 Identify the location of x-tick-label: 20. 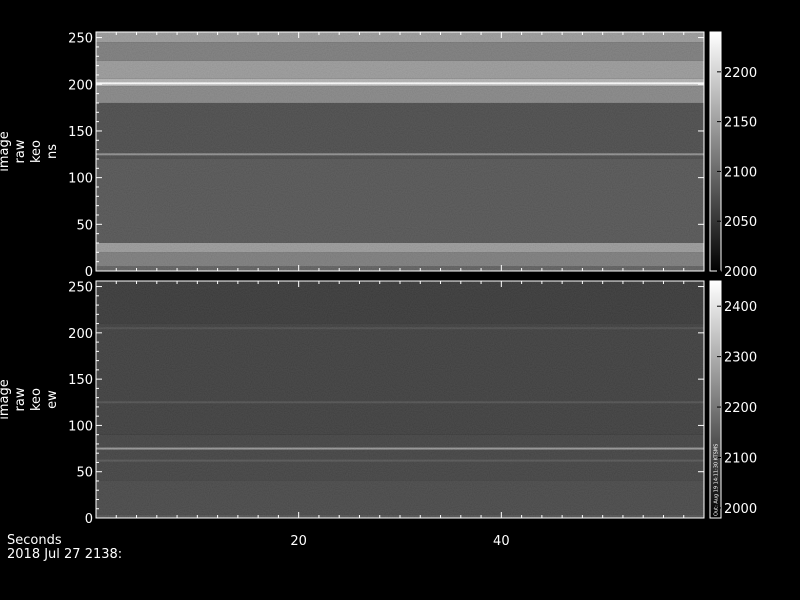
(298, 541).